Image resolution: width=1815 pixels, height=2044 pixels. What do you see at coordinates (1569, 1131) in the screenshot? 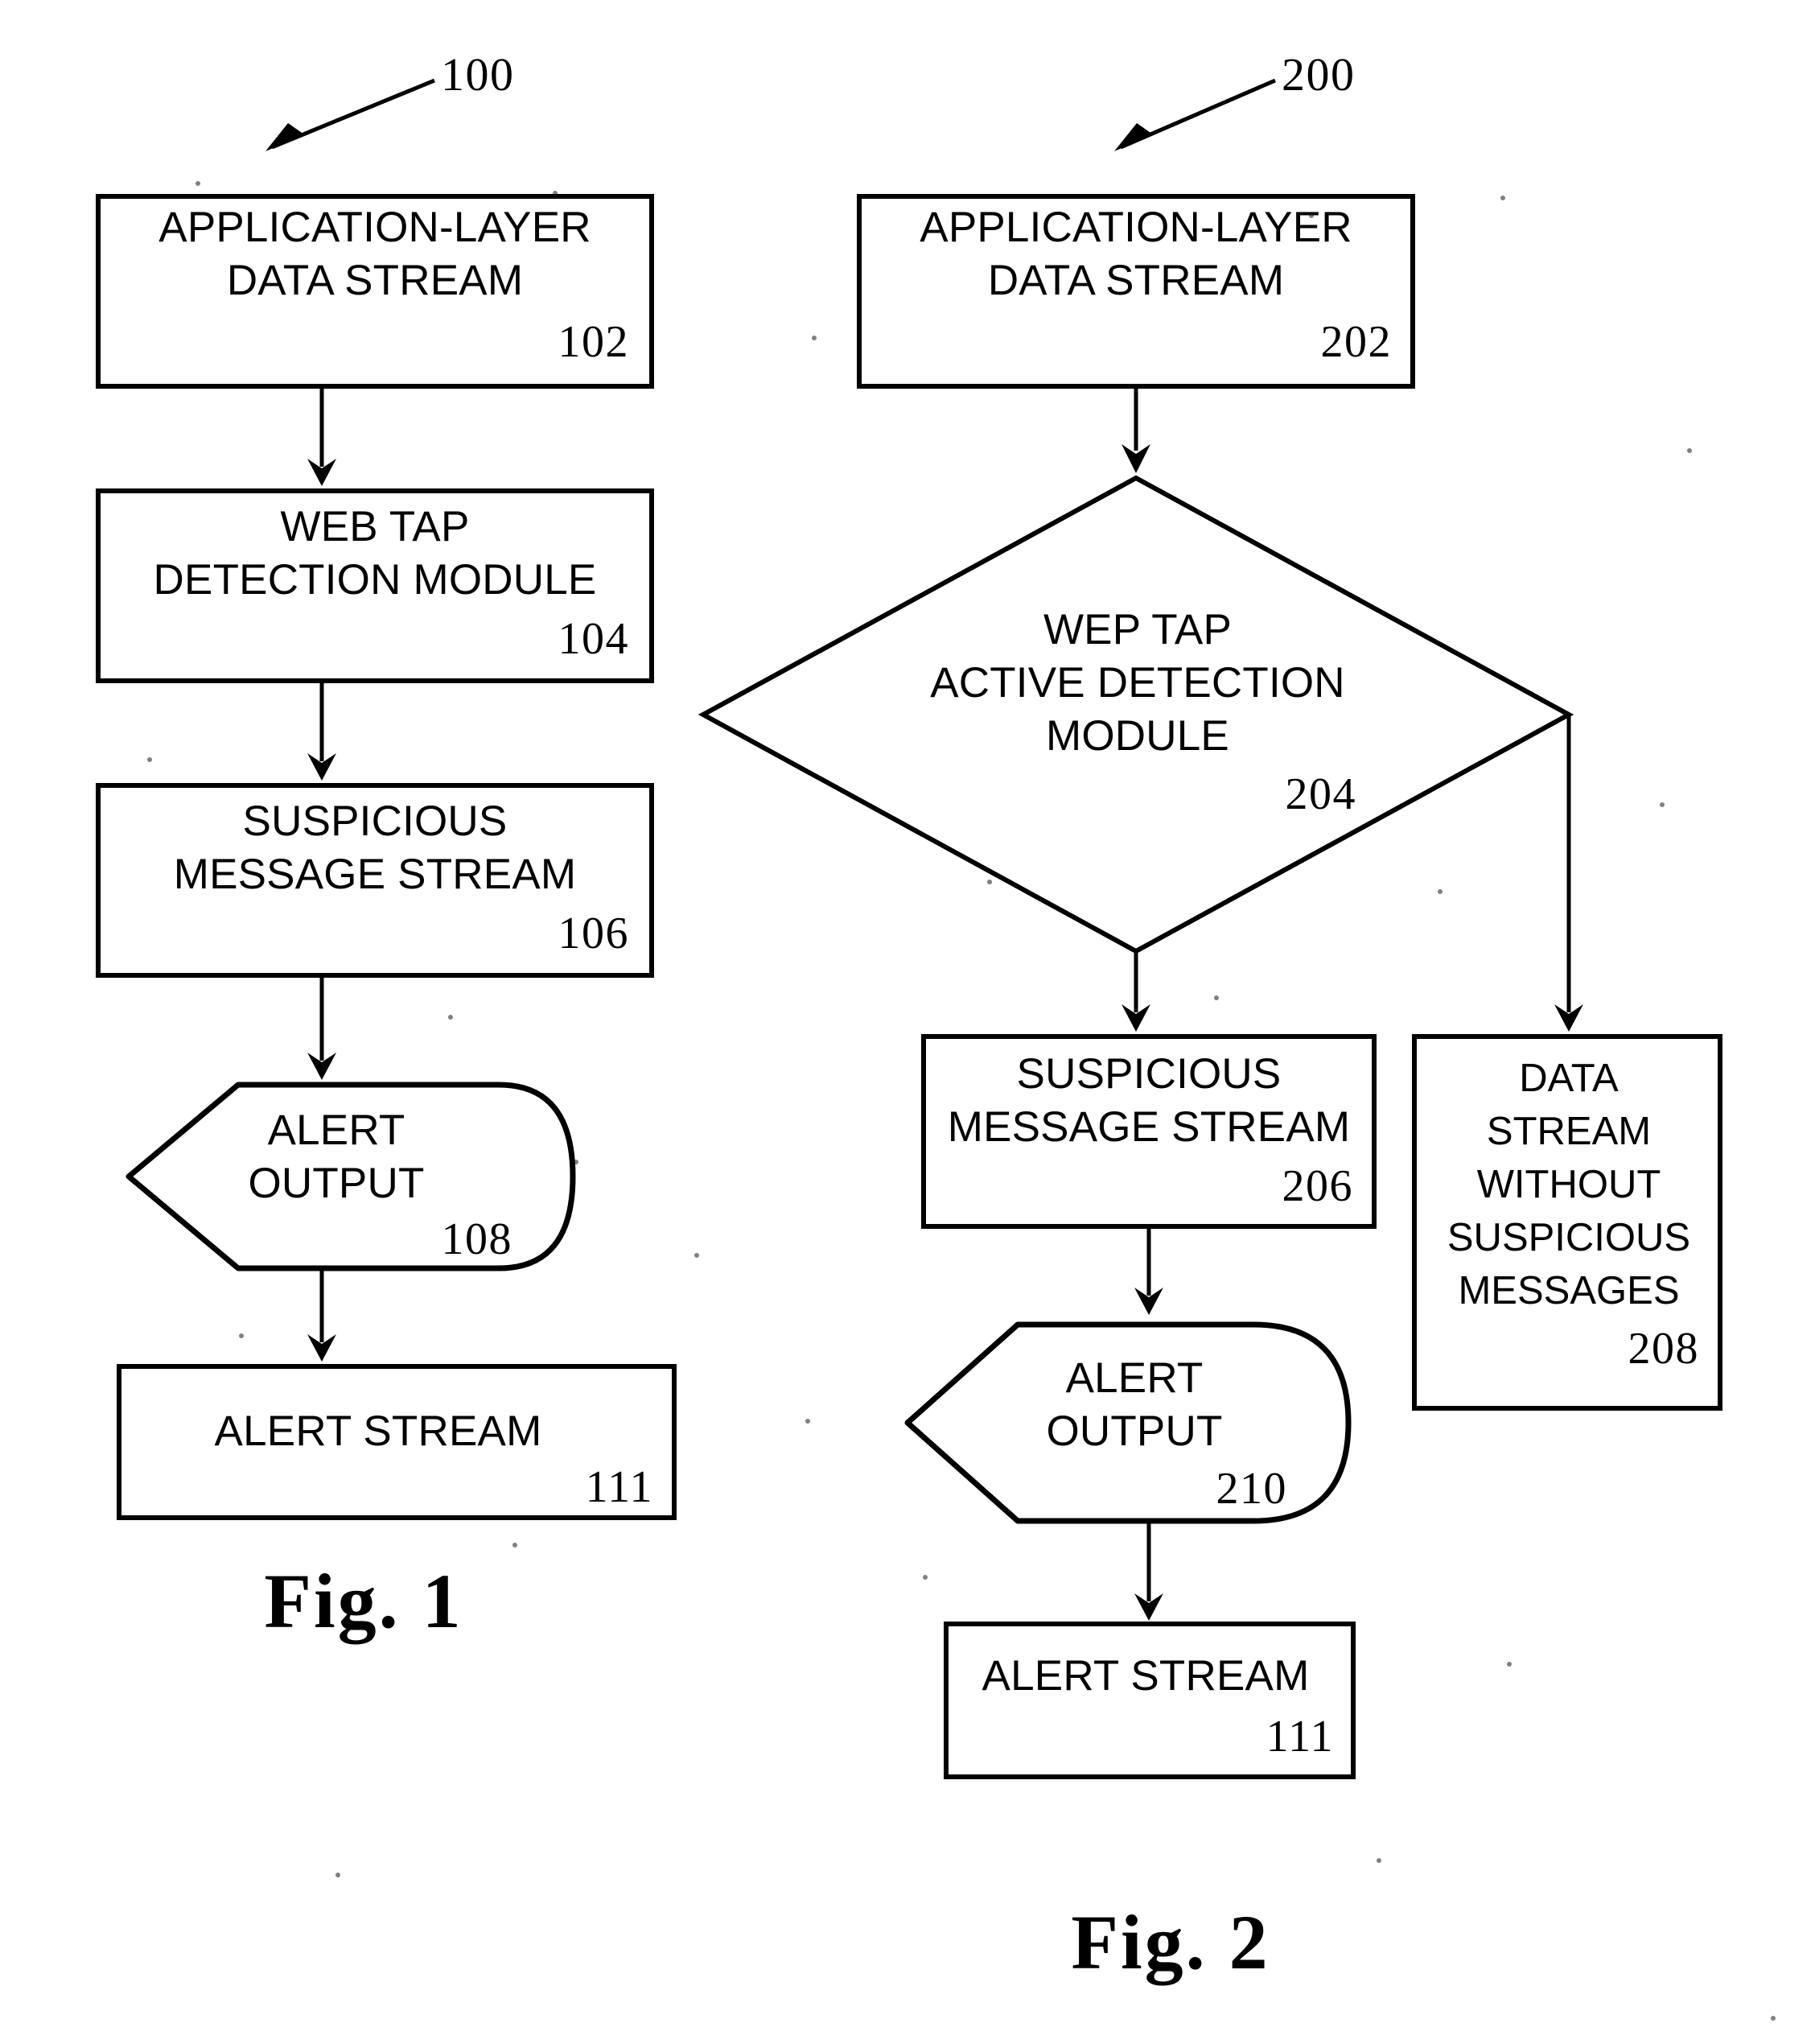
I see `node-208-line-2: STREAM` at bounding box center [1569, 1131].